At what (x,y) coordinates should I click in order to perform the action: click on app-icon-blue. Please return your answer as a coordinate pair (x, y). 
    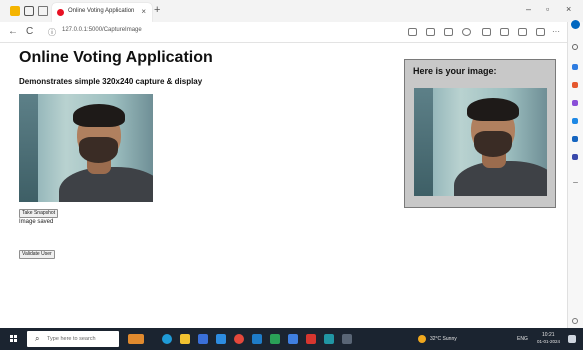
    Looking at the image, I should click on (293, 339).